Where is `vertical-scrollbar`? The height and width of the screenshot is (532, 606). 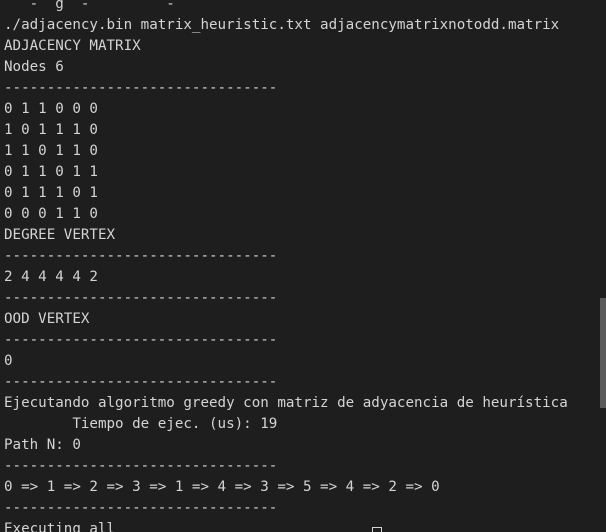
vertical-scrollbar is located at coordinates (603, 266).